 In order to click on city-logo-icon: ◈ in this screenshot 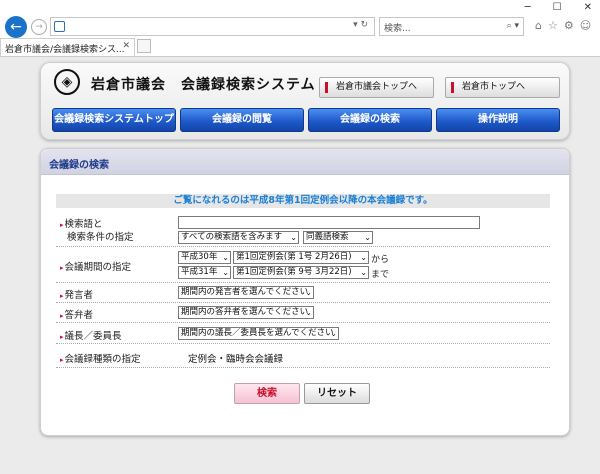, I will do `click(67, 82)`.